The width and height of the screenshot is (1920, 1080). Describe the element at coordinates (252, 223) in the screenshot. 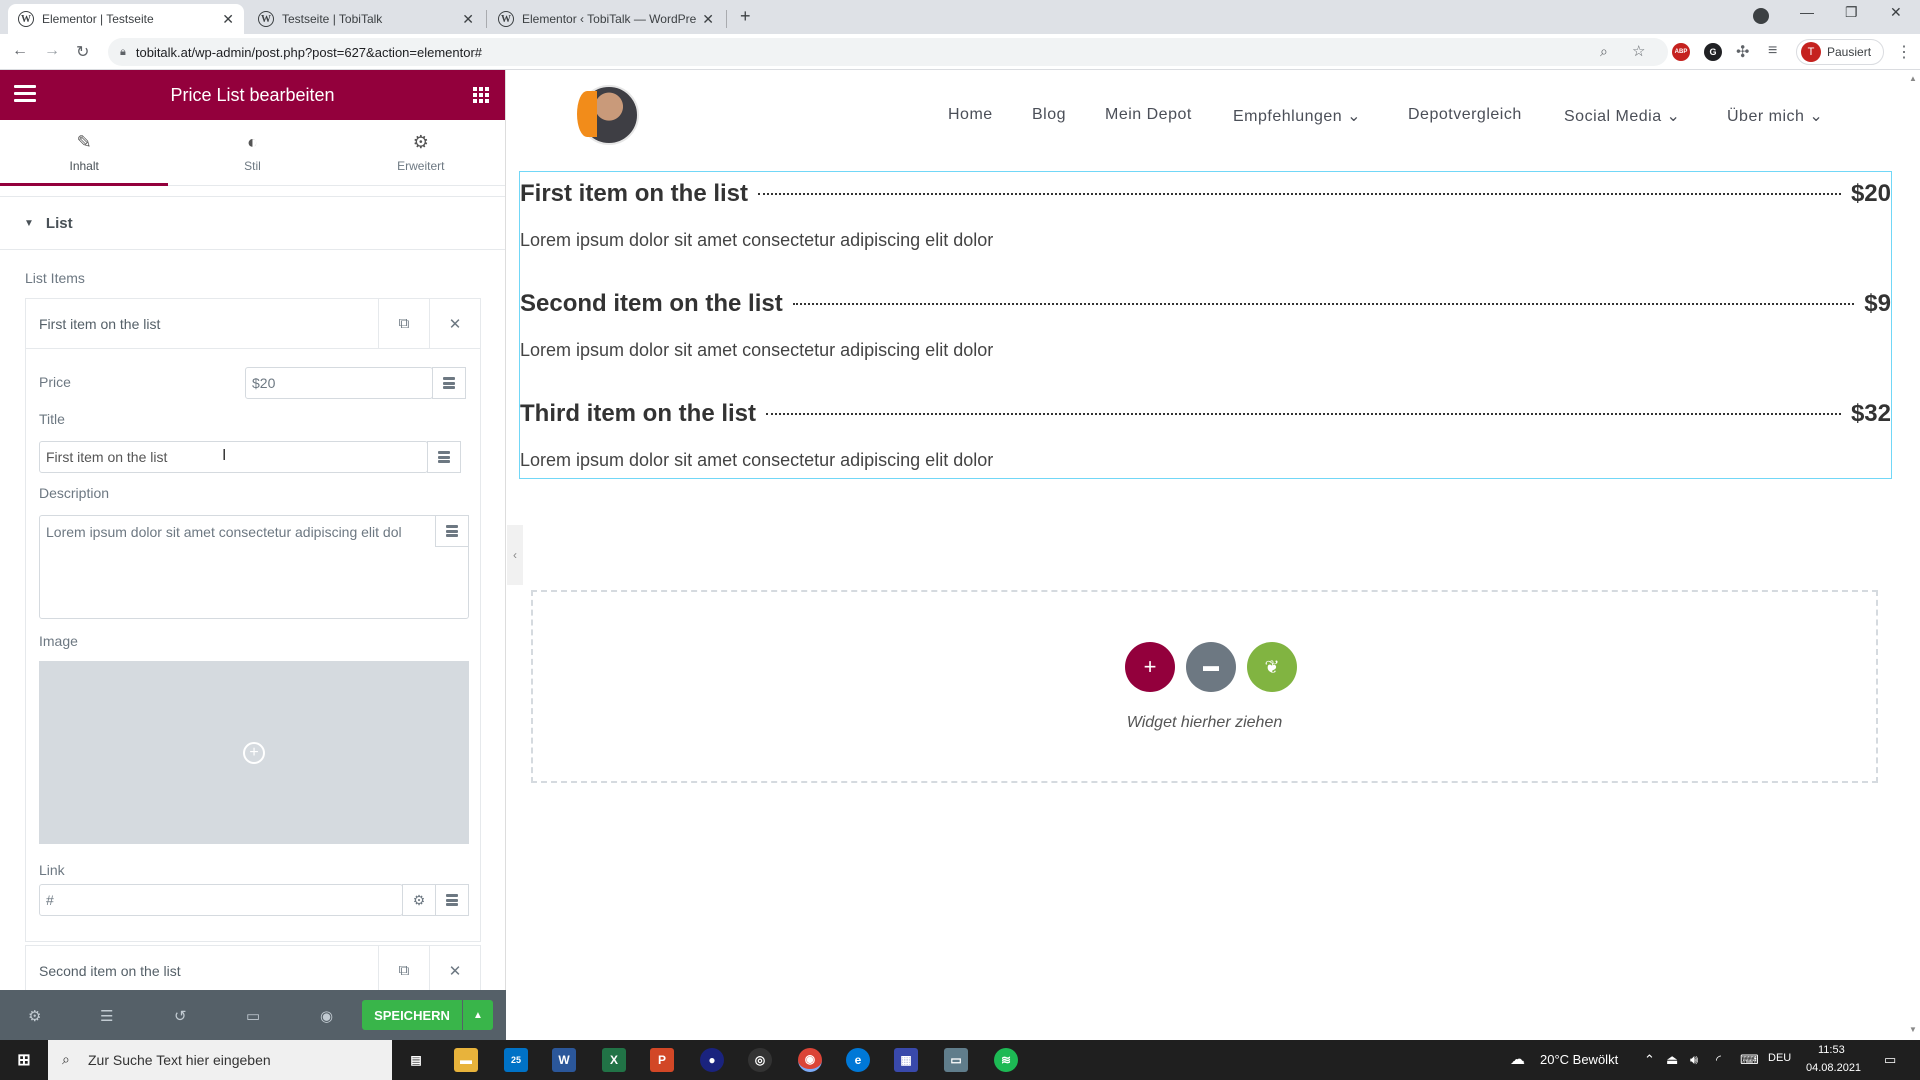

I see `section-list-toggle: ▼ List` at that location.